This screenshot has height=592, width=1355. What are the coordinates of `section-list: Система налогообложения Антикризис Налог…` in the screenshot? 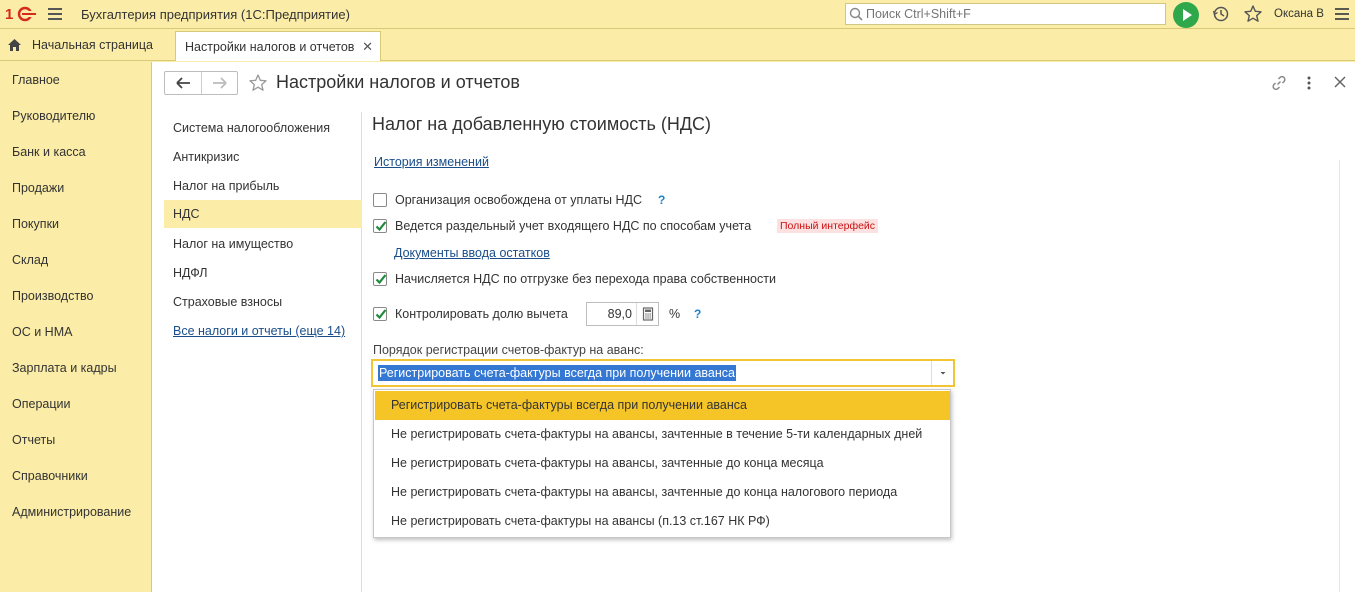 It's located at (263, 352).